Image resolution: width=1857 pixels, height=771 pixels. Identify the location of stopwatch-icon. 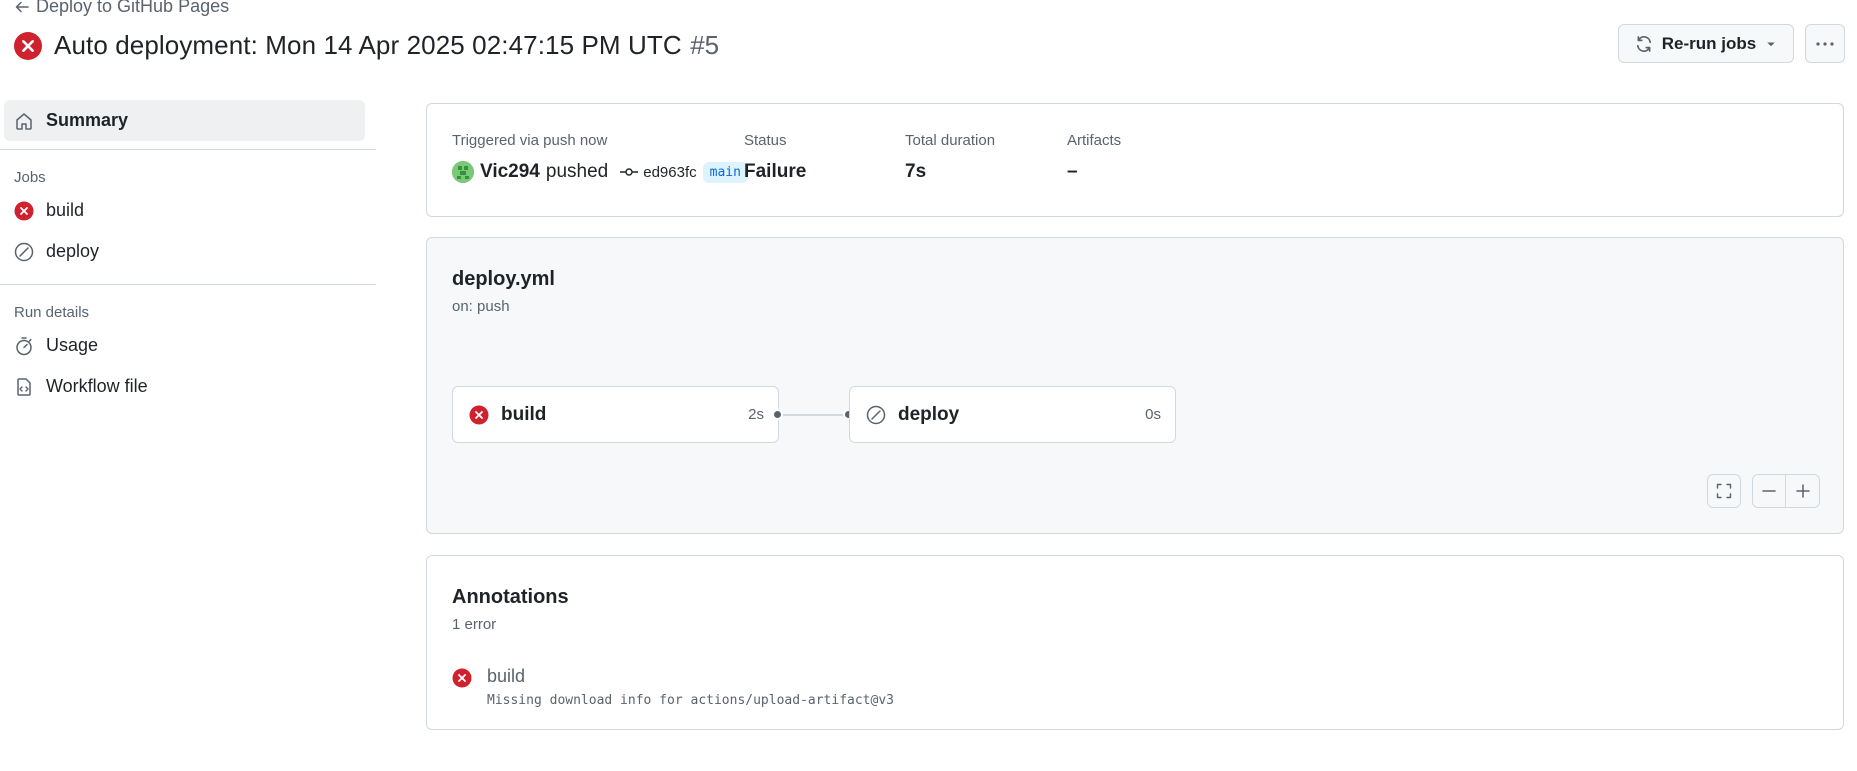
(24, 345).